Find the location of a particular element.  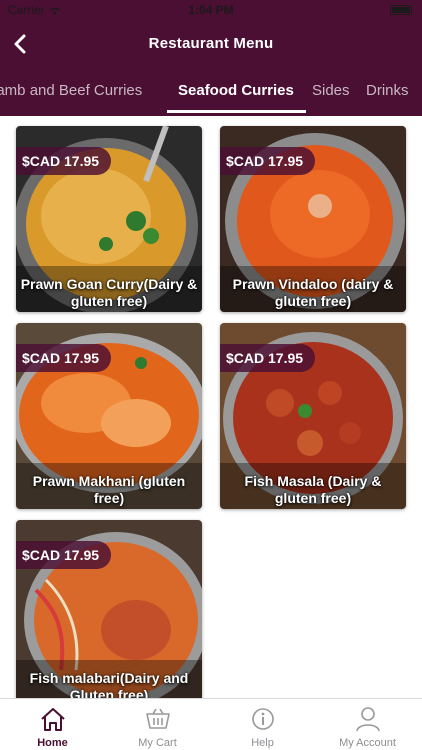

tabbar-help-label: Help is located at coordinates (262, 743).